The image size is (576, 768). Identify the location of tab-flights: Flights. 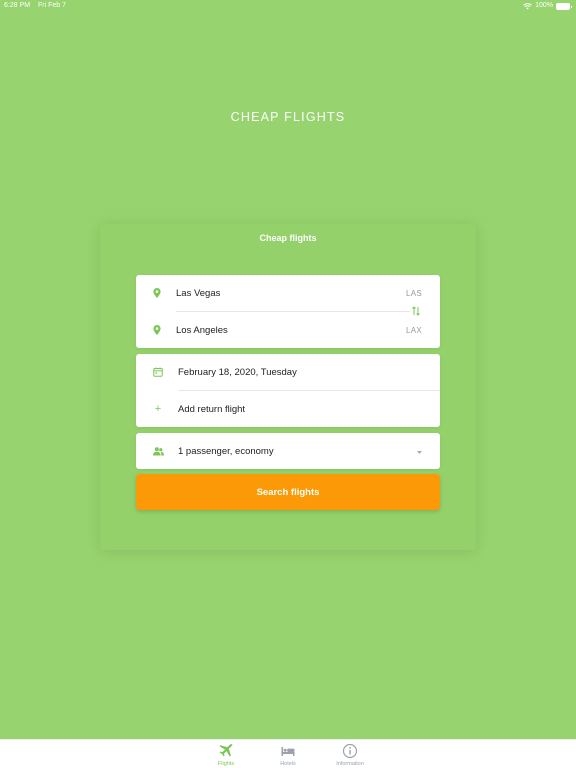
(226, 755).